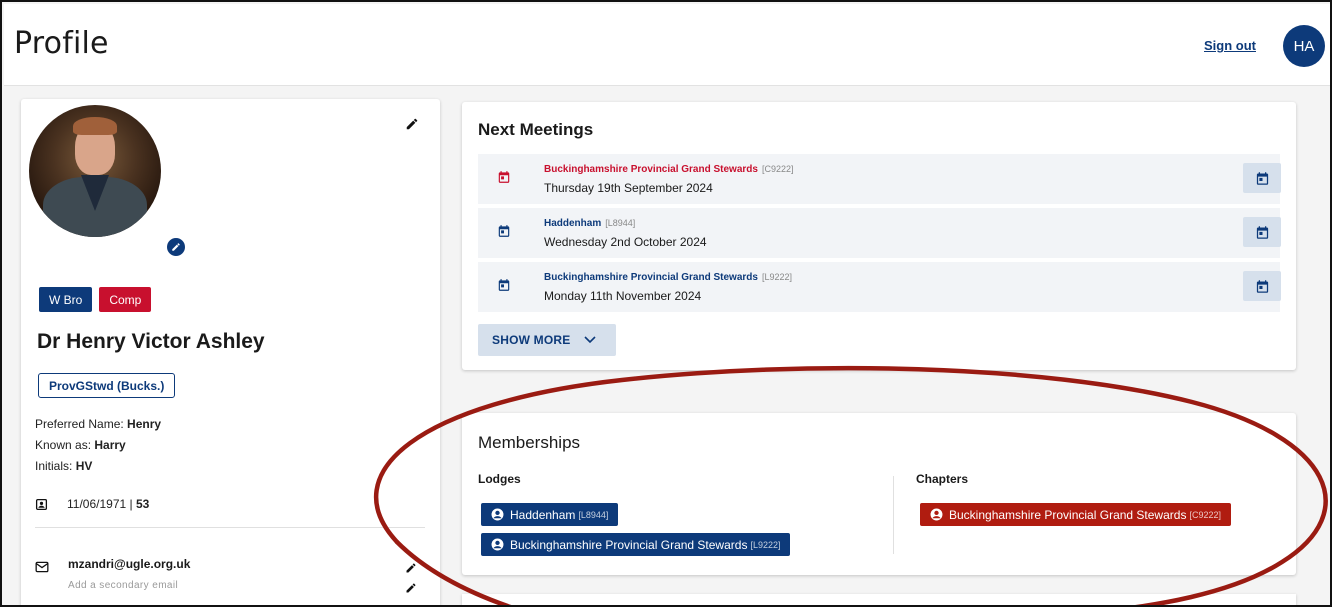  I want to click on known-as-value: Harry, so click(110, 445).